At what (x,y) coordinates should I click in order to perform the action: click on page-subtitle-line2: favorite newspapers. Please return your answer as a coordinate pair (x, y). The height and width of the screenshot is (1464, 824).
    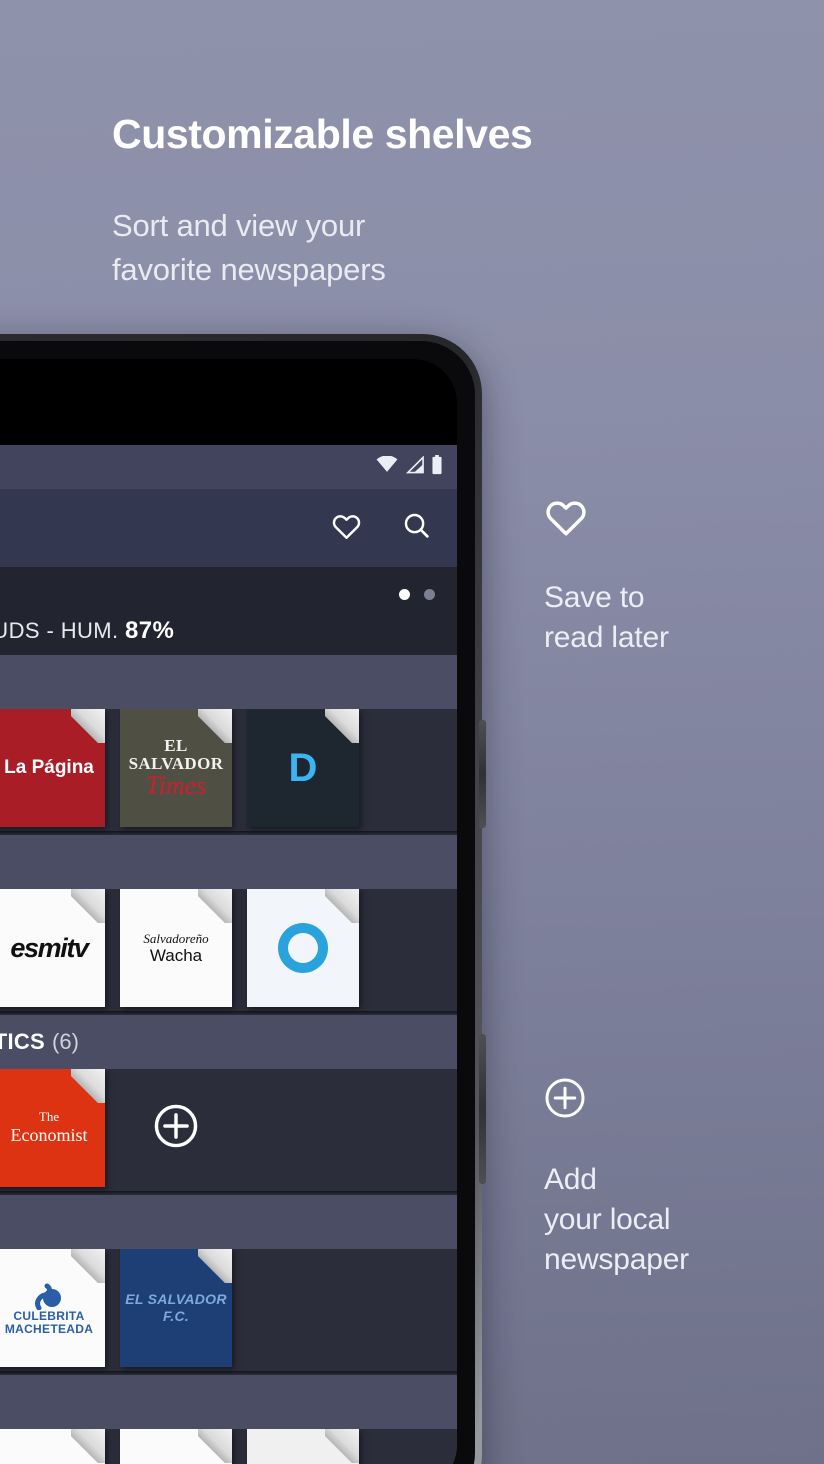
    Looking at the image, I should click on (249, 269).